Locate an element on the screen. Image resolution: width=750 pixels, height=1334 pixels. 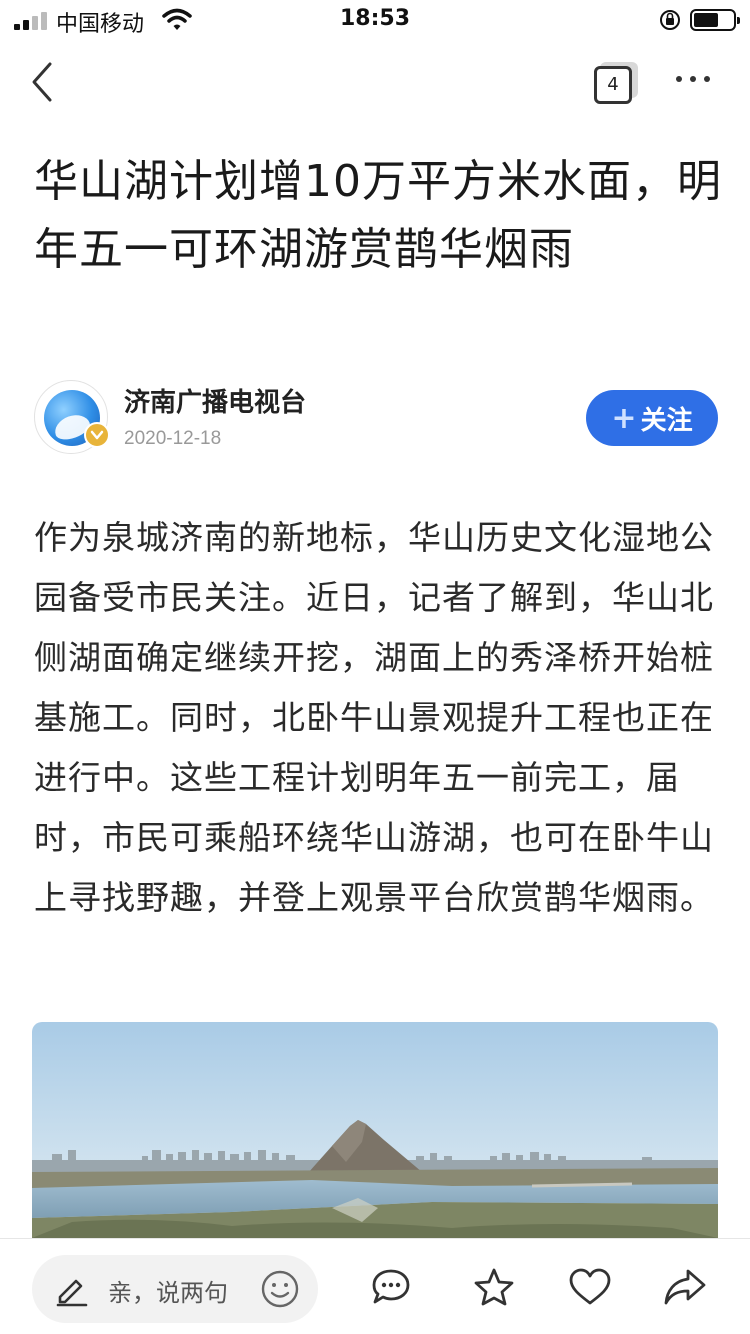
comment-icon is located at coordinates (391, 1289).